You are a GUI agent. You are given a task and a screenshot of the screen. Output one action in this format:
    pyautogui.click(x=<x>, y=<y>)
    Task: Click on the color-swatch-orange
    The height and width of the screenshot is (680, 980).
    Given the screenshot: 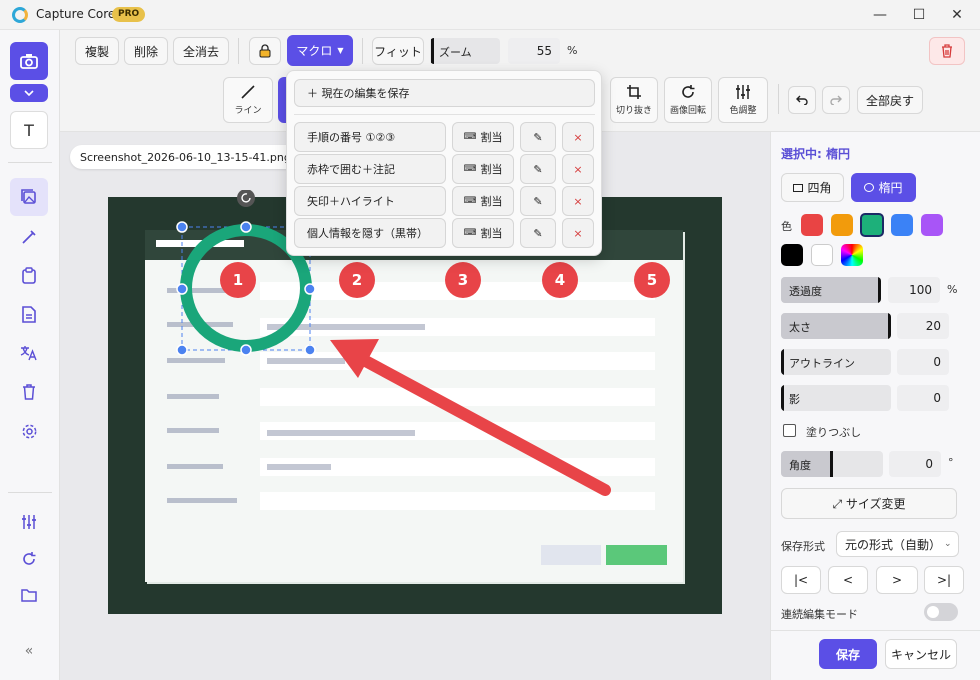 What is the action you would take?
    pyautogui.click(x=842, y=225)
    